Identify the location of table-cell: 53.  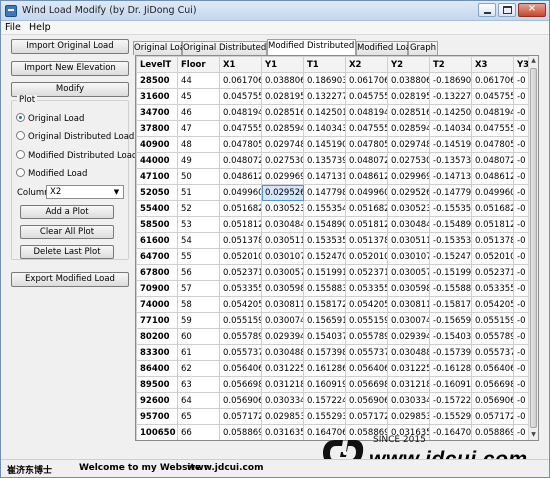
(198, 224).